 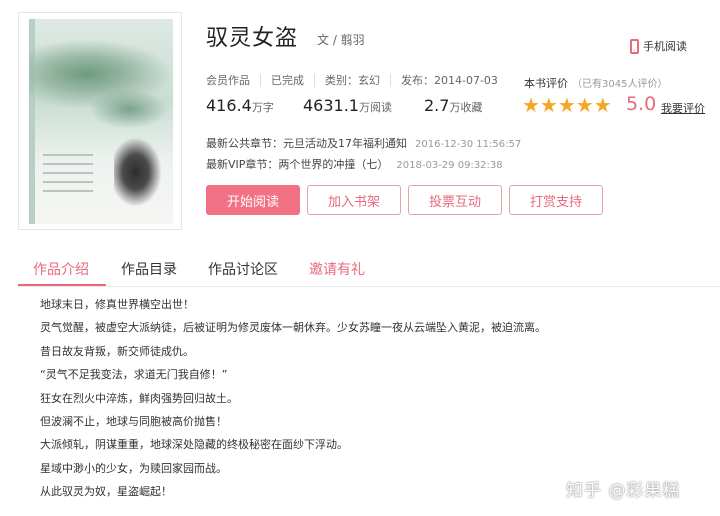 What do you see at coordinates (333, 164) in the screenshot?
I see `latest-vip-title: 两个世界的冲撞（七）` at bounding box center [333, 164].